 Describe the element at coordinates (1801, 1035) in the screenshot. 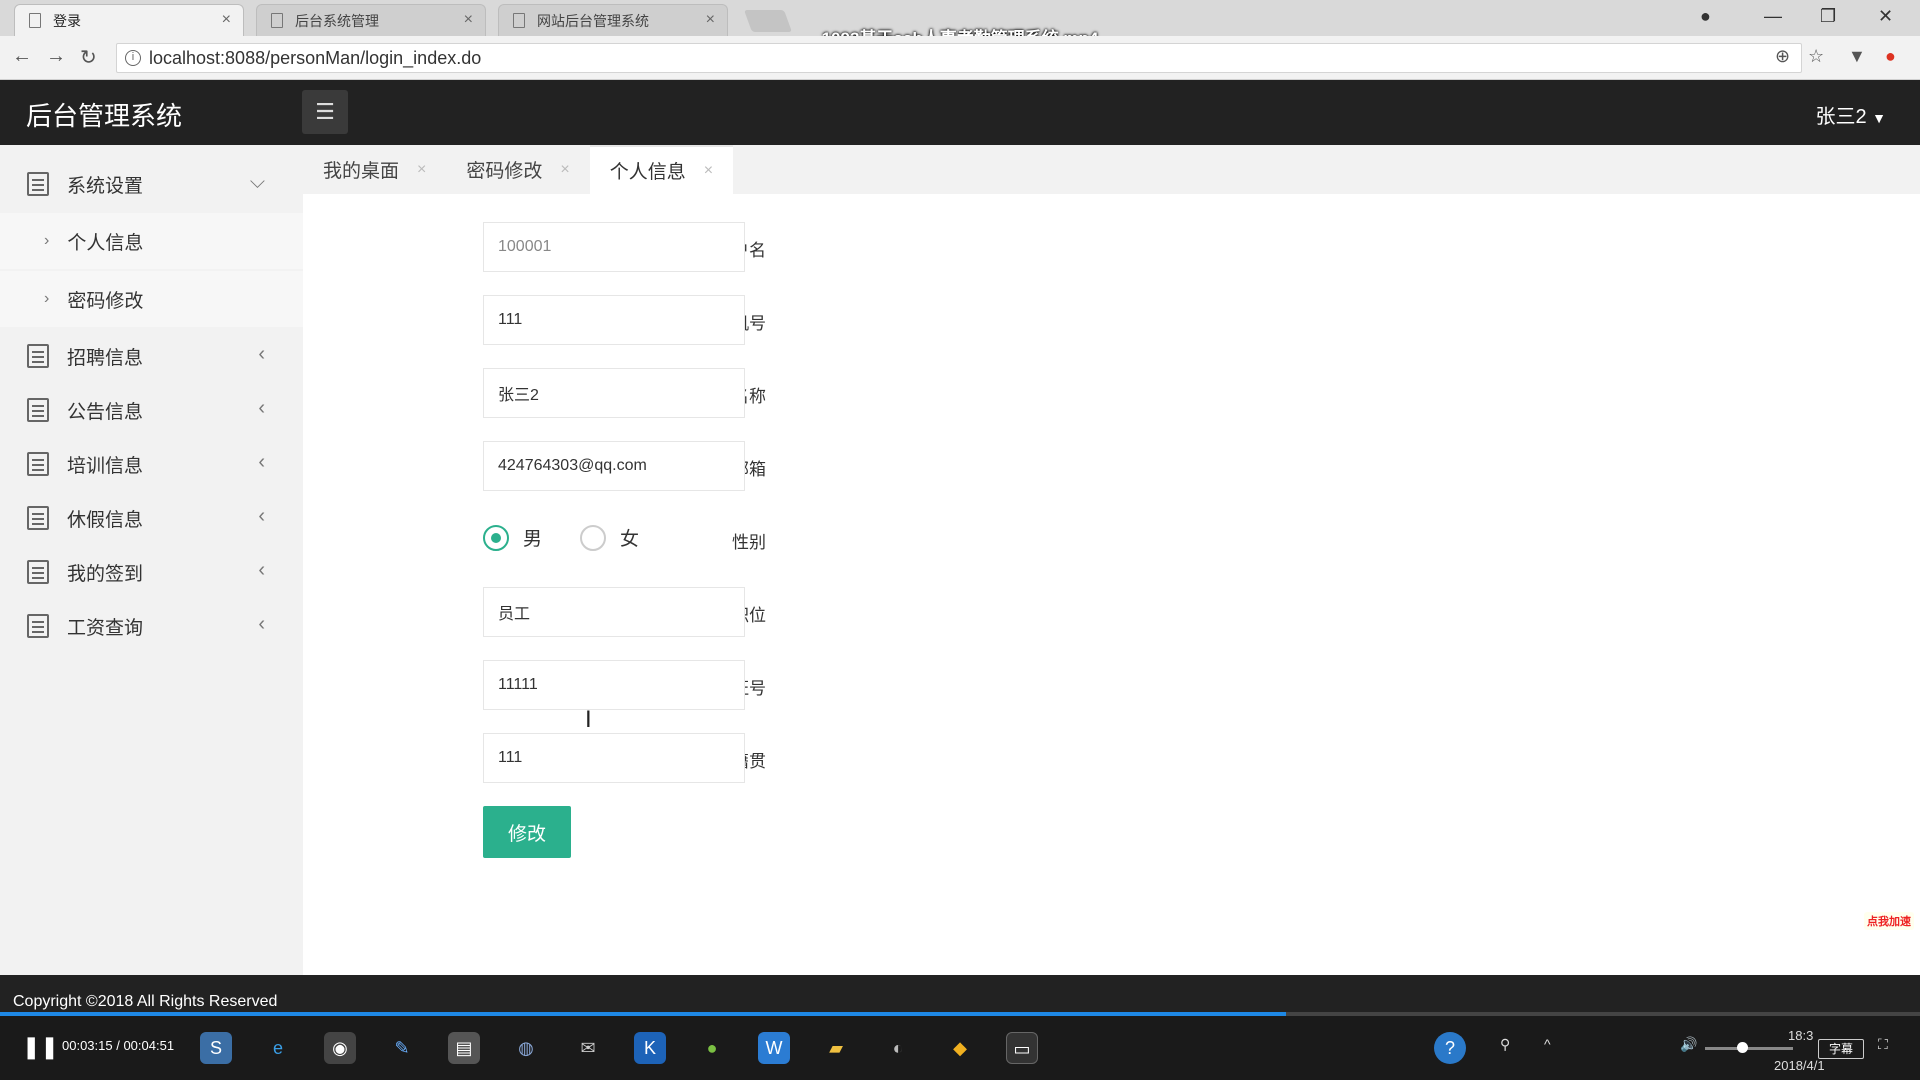

I see `clock-time: 18:3` at that location.